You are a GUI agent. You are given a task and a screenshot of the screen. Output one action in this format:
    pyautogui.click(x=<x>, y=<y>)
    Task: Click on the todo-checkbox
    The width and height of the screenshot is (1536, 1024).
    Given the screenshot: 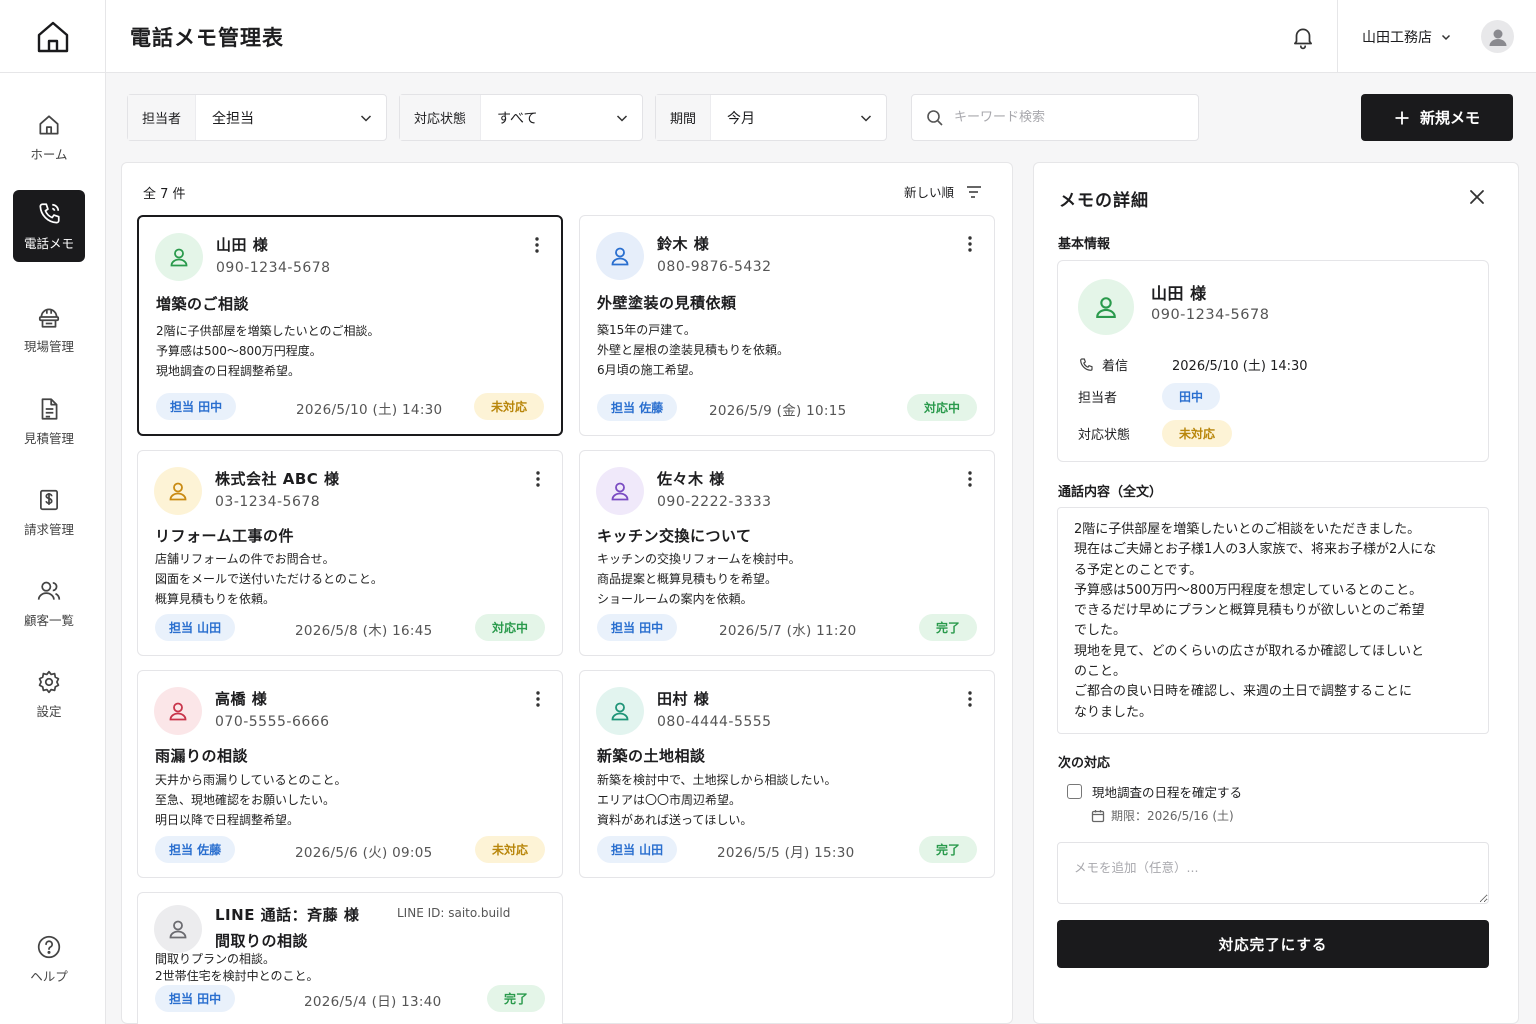 What is the action you would take?
    pyautogui.click(x=1074, y=791)
    